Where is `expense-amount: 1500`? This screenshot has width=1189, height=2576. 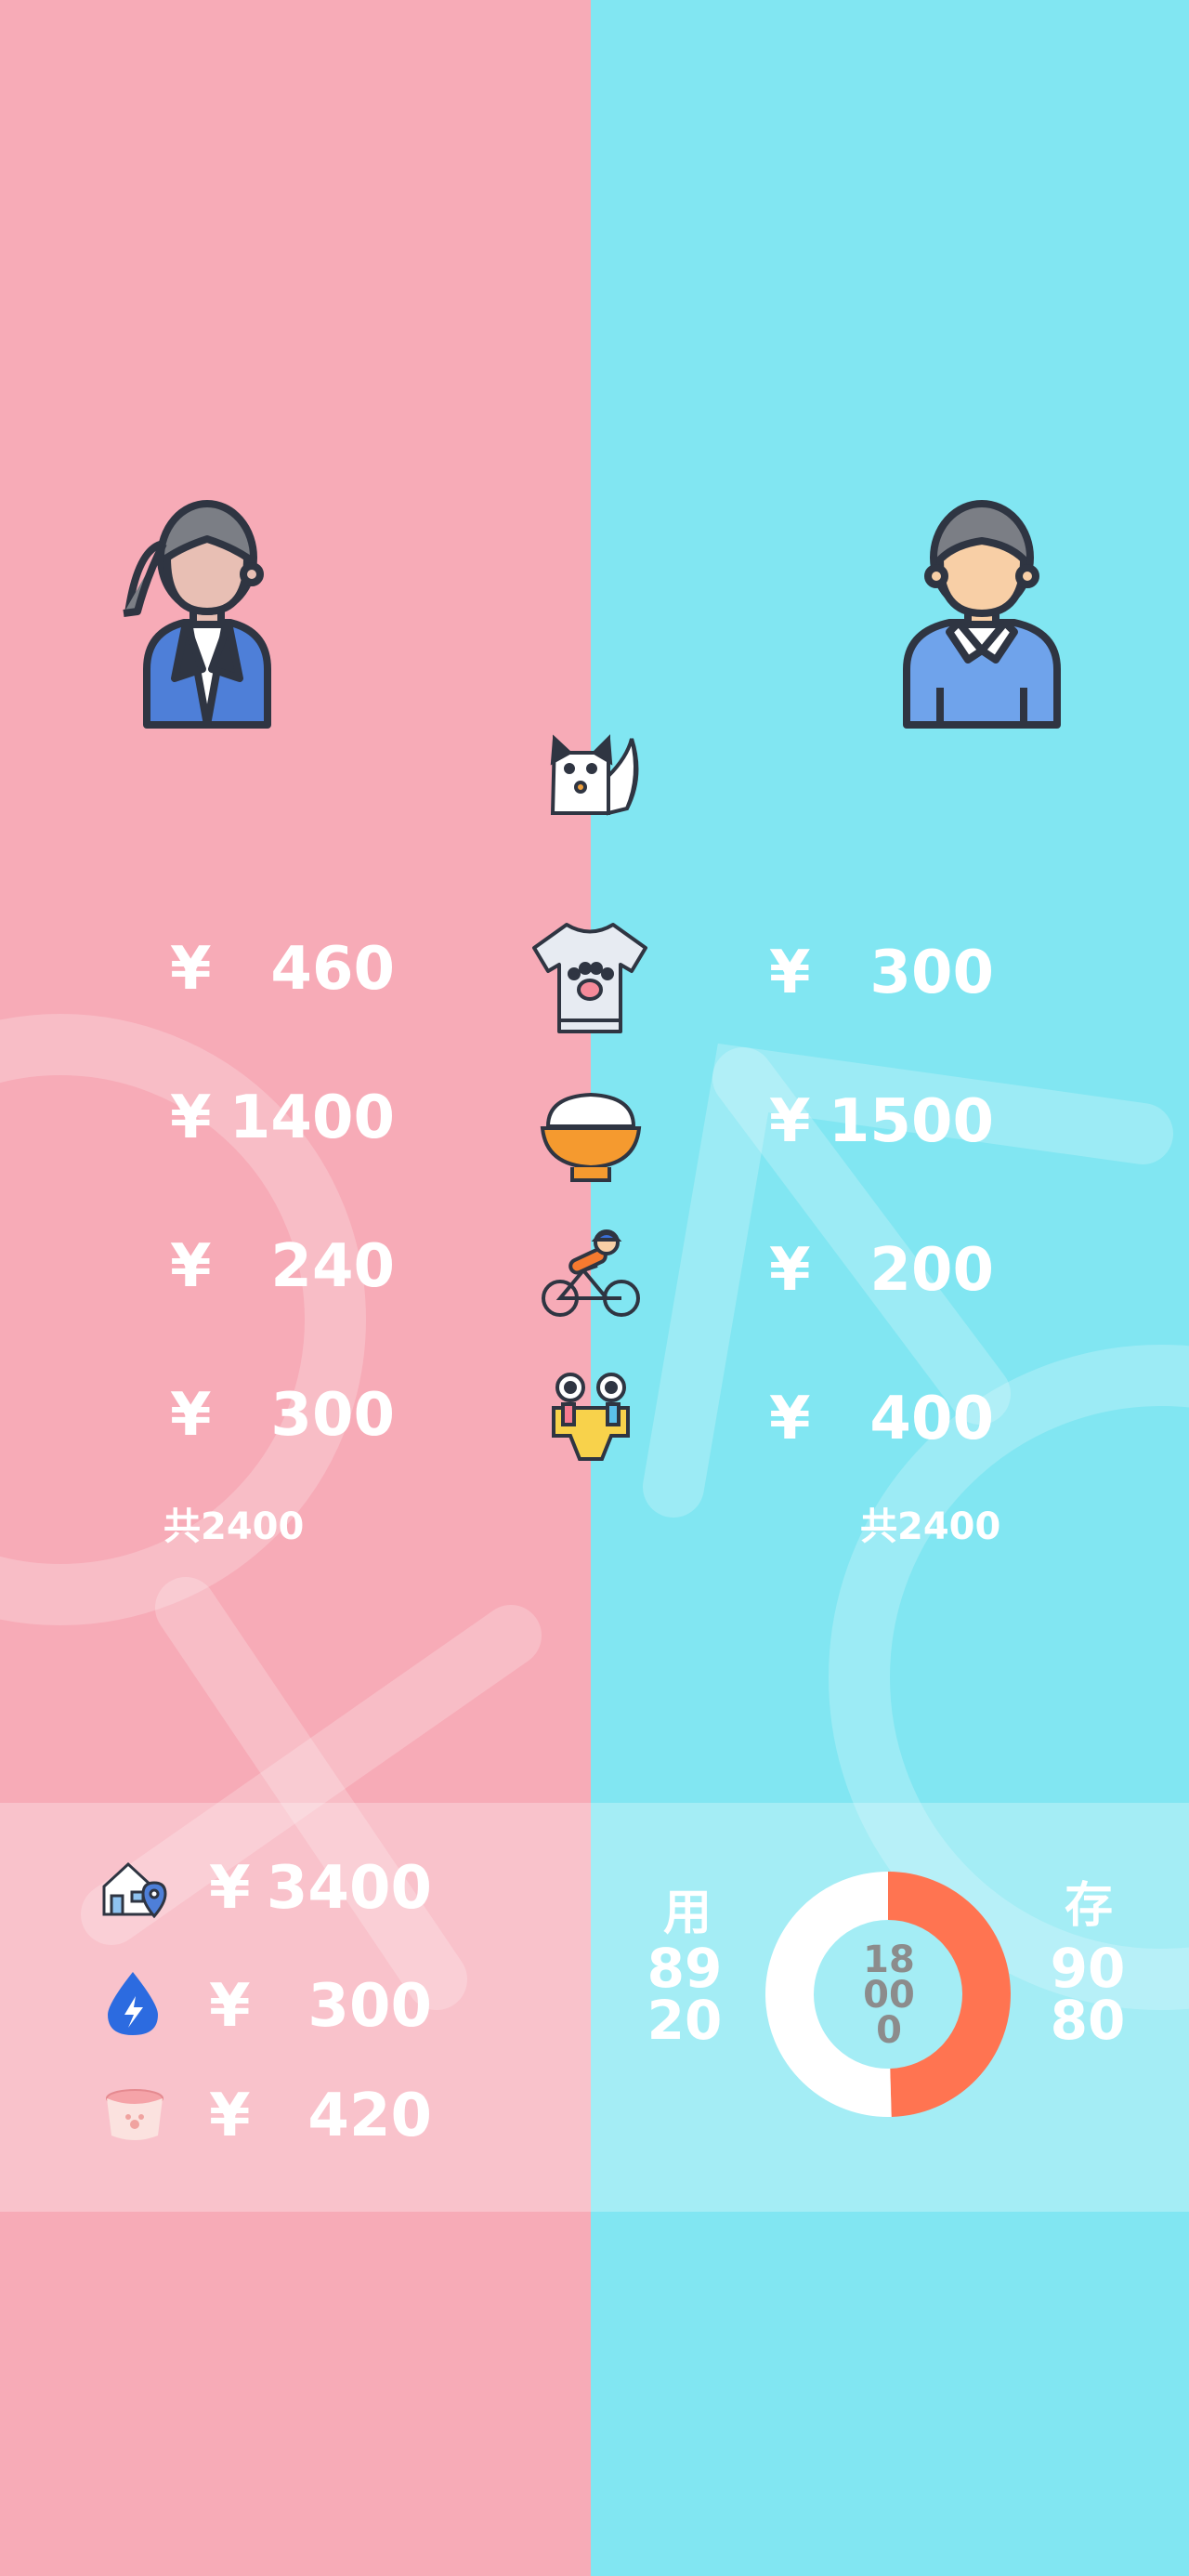
expense-amount: 1500 is located at coordinates (911, 1121).